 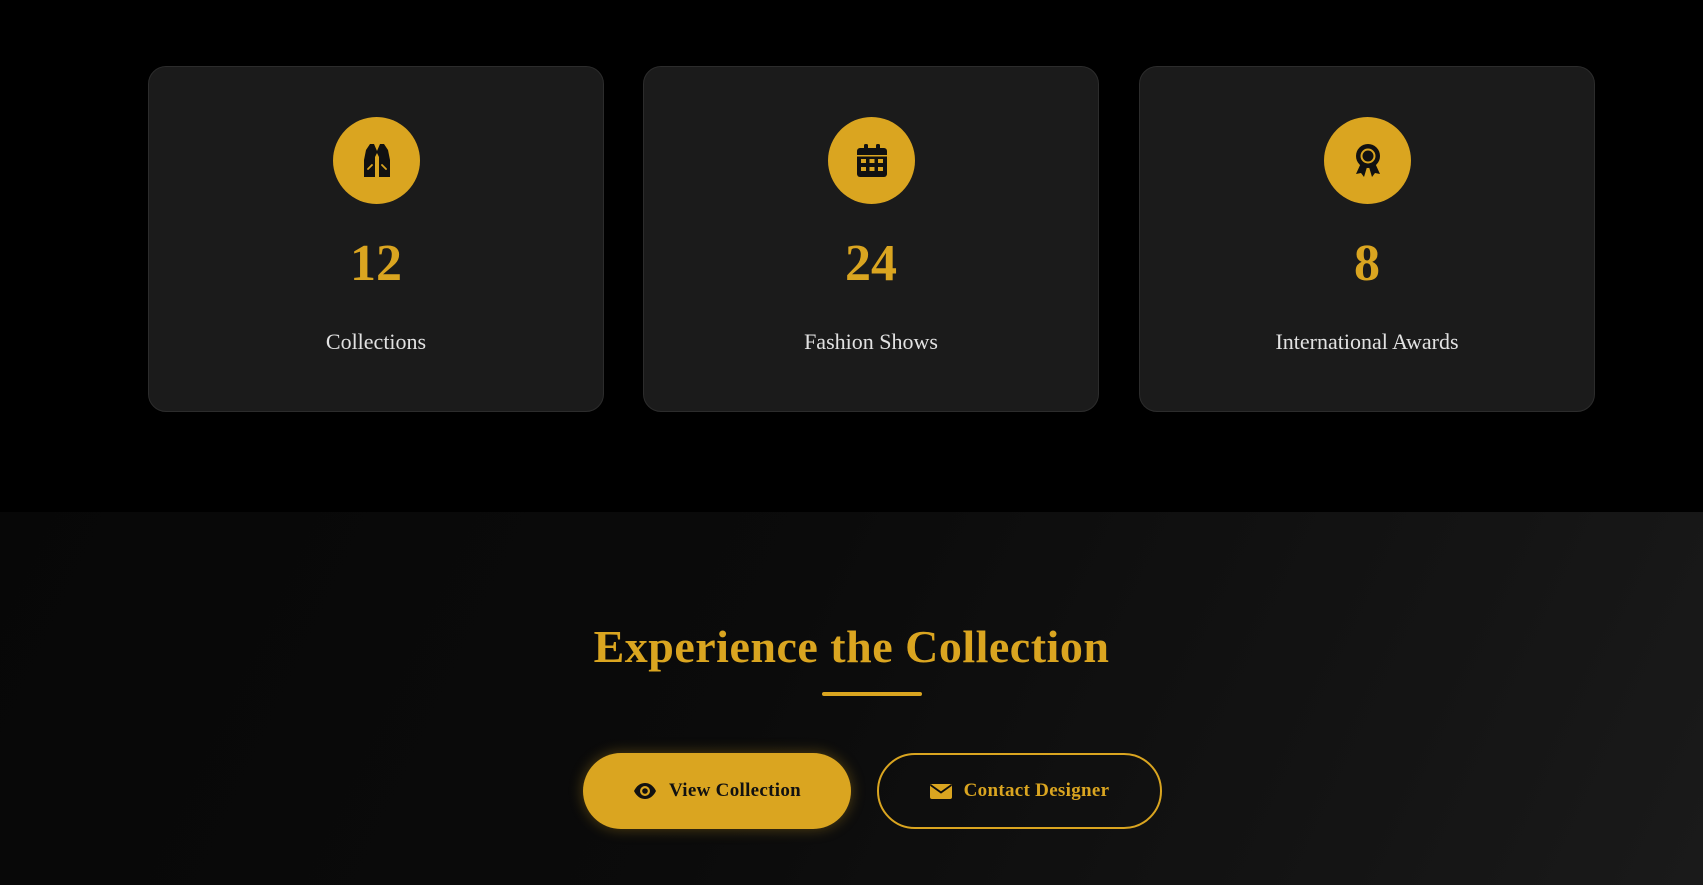 I want to click on stat-label: Fashion Shows, so click(x=871, y=341).